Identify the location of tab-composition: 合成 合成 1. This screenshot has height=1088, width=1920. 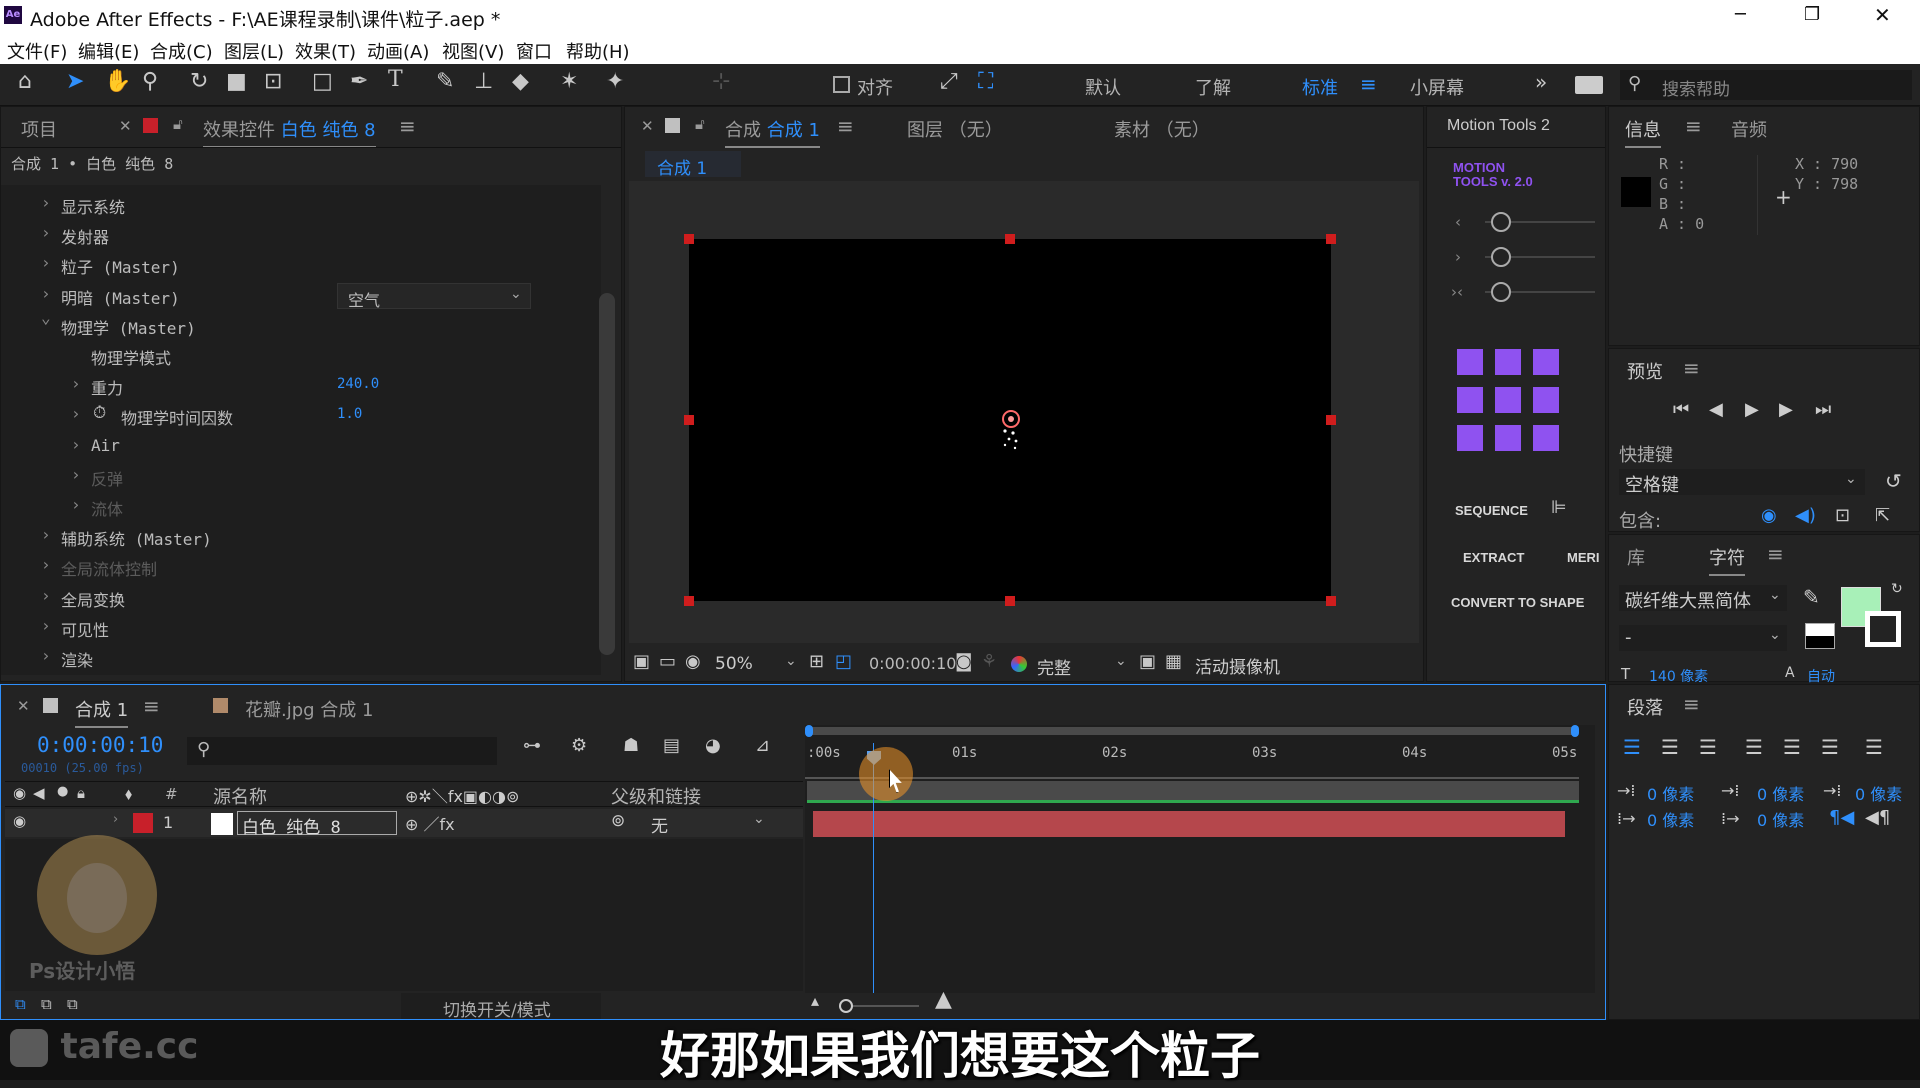
(772, 132).